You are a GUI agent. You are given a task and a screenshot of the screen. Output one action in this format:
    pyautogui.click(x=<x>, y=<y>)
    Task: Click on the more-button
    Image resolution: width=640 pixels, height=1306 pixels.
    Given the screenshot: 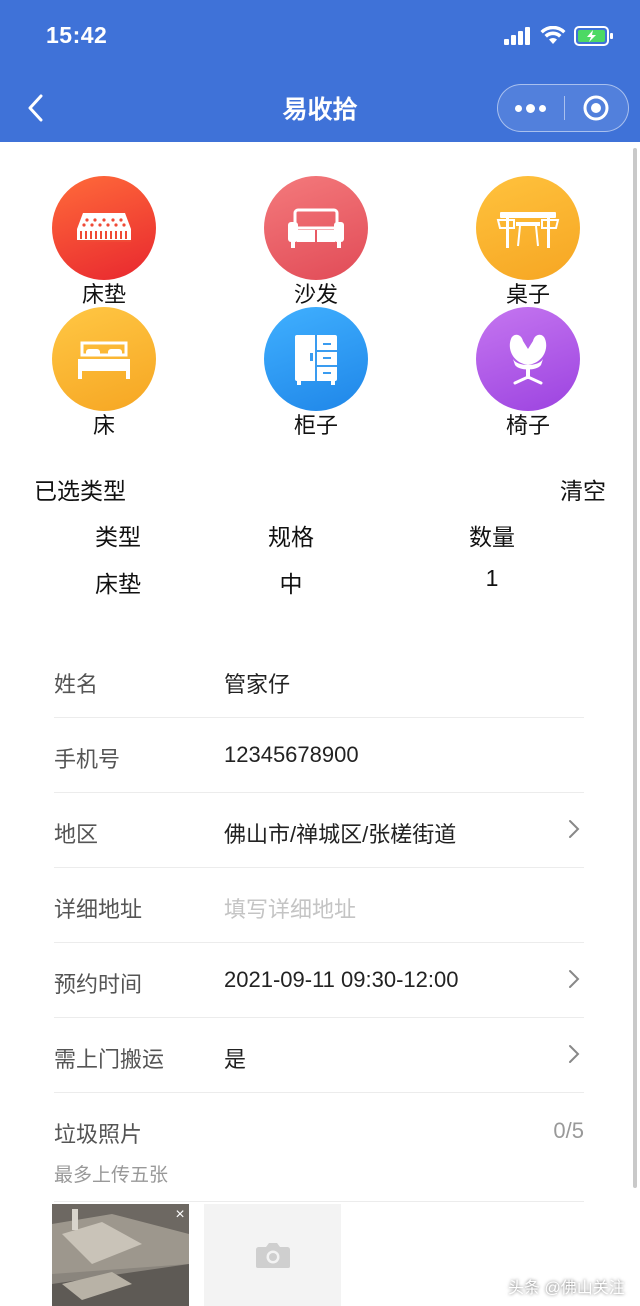 What is the action you would take?
    pyautogui.click(x=531, y=108)
    